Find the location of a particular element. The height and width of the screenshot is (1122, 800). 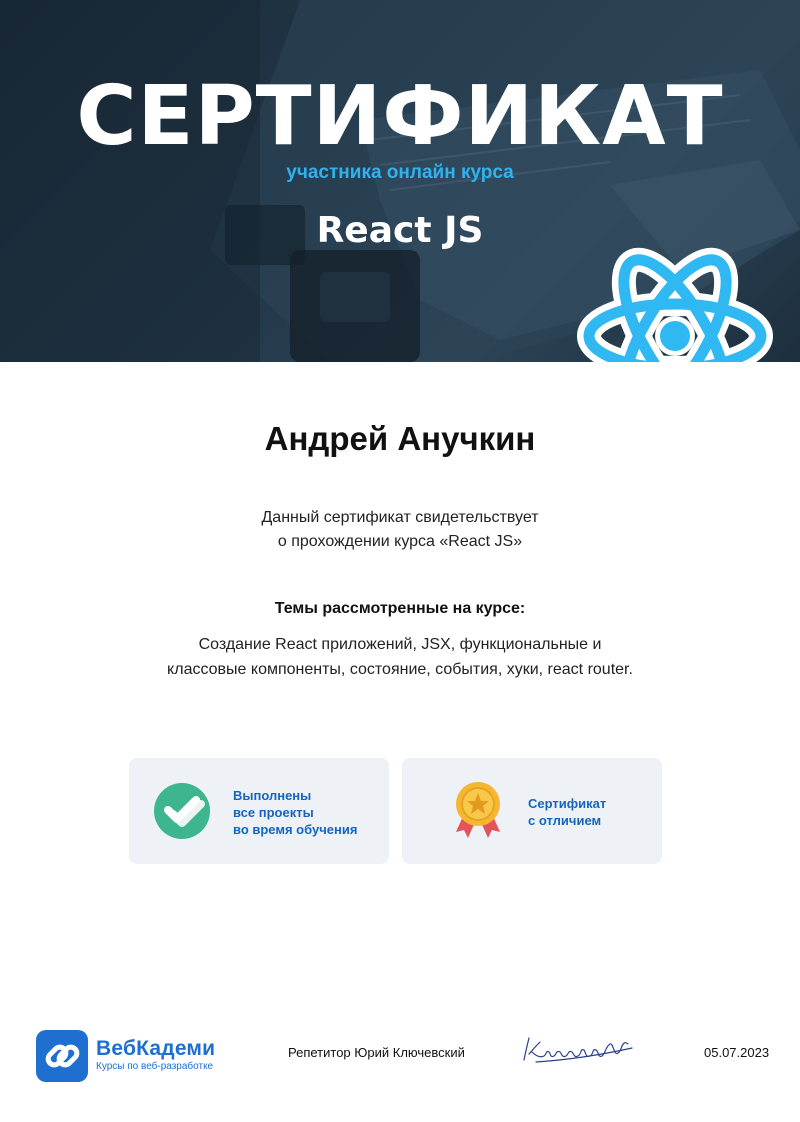

brand-tagline: Курсы по веб-разработке is located at coordinates (155, 1066).